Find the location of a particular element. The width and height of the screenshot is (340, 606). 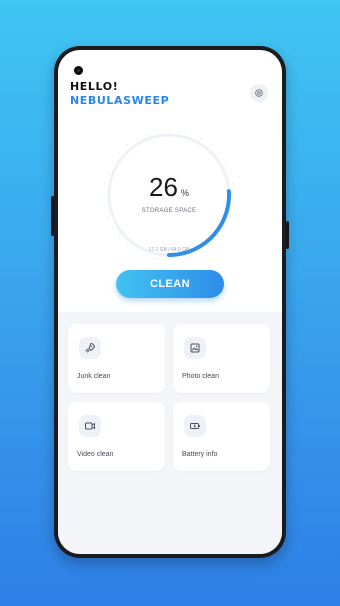

storage-percent: 26% is located at coordinates (169, 187).